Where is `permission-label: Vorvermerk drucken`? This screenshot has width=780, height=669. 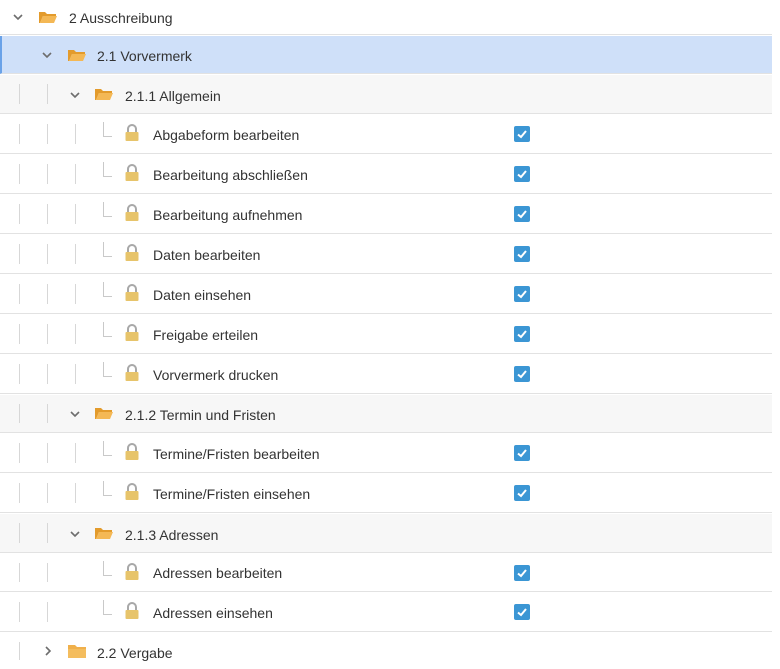 permission-label: Vorvermerk drucken is located at coordinates (216, 375).